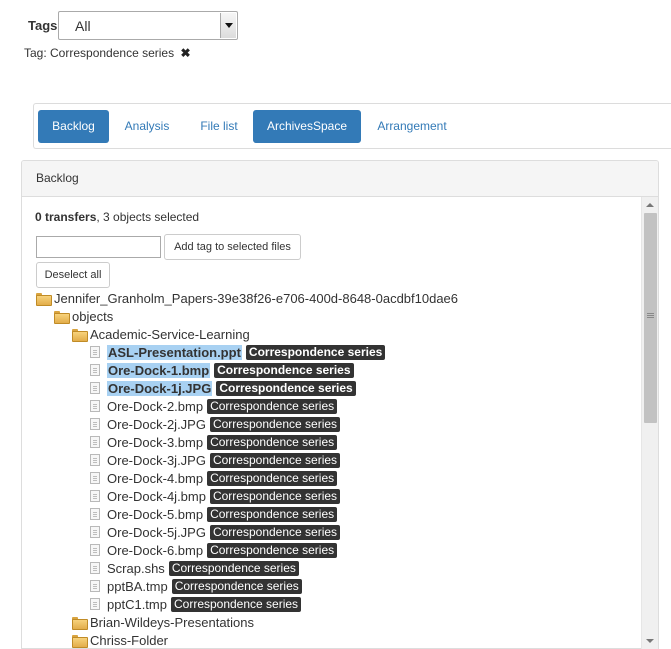 The height and width of the screenshot is (649, 671). I want to click on folder-name: objects, so click(93, 316).